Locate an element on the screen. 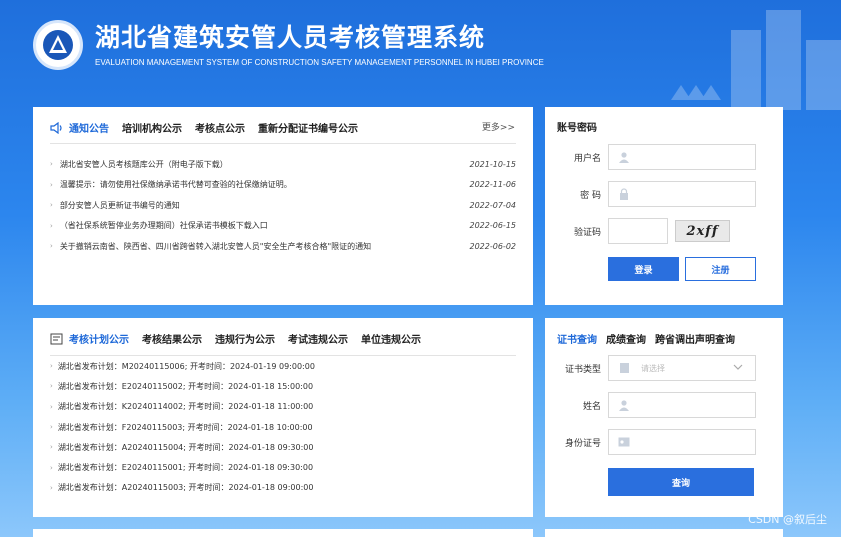  chevron-down-icon is located at coordinates (738, 368).